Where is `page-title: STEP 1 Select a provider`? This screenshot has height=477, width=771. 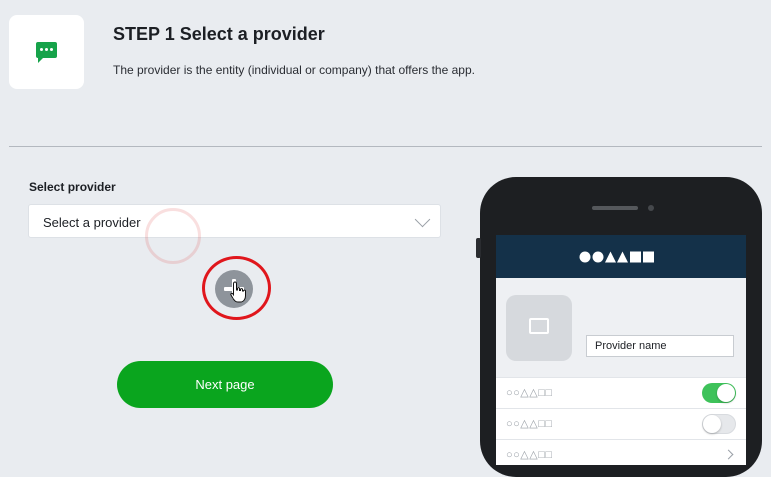 page-title: STEP 1 Select a provider is located at coordinates (219, 34).